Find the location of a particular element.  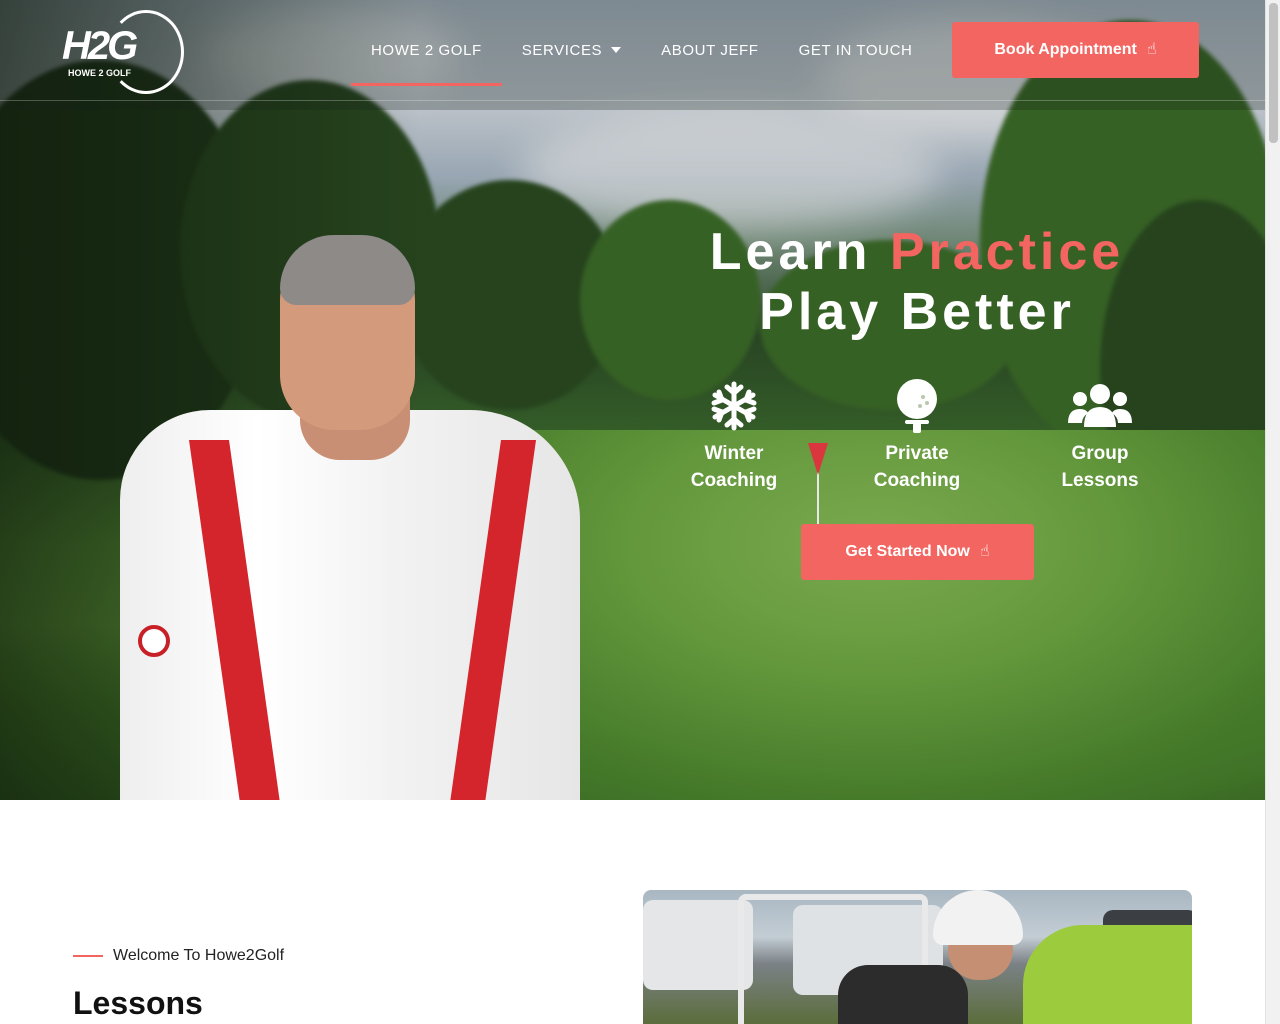

headline-word: Learn is located at coordinates (790, 252).